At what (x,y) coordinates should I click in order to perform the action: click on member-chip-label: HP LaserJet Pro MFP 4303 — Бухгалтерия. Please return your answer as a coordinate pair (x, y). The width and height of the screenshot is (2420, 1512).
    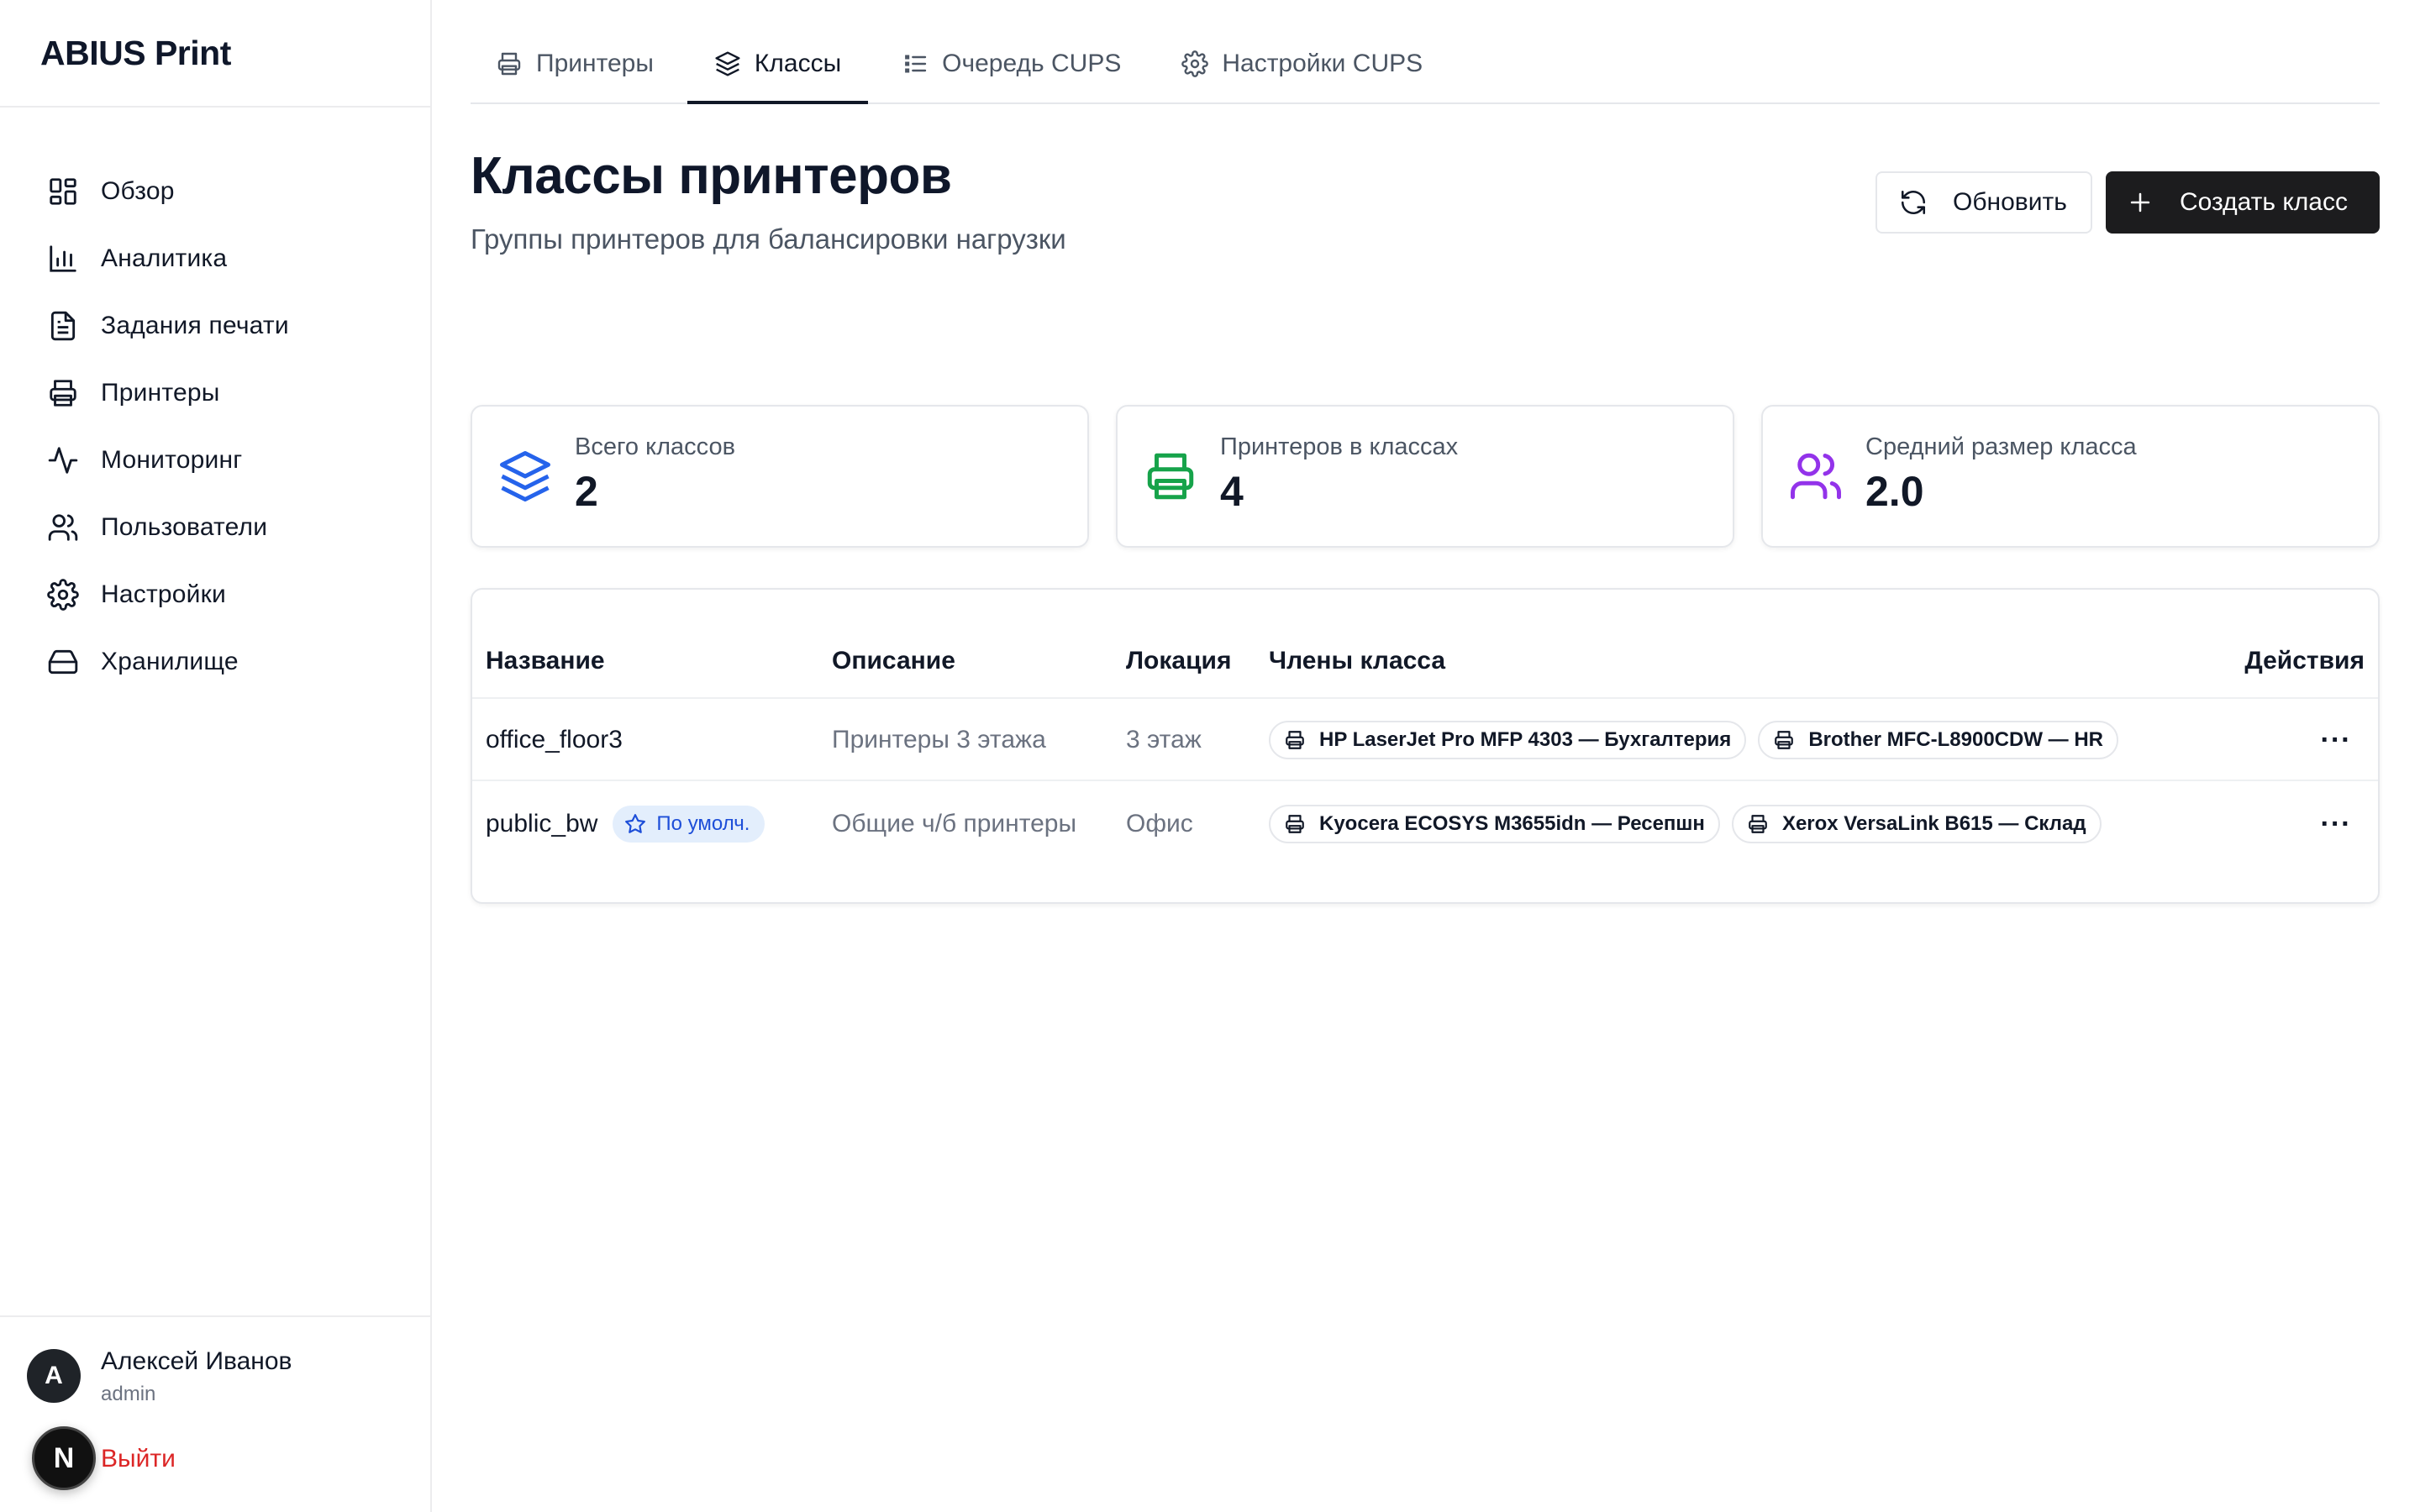
    Looking at the image, I should click on (1526, 739).